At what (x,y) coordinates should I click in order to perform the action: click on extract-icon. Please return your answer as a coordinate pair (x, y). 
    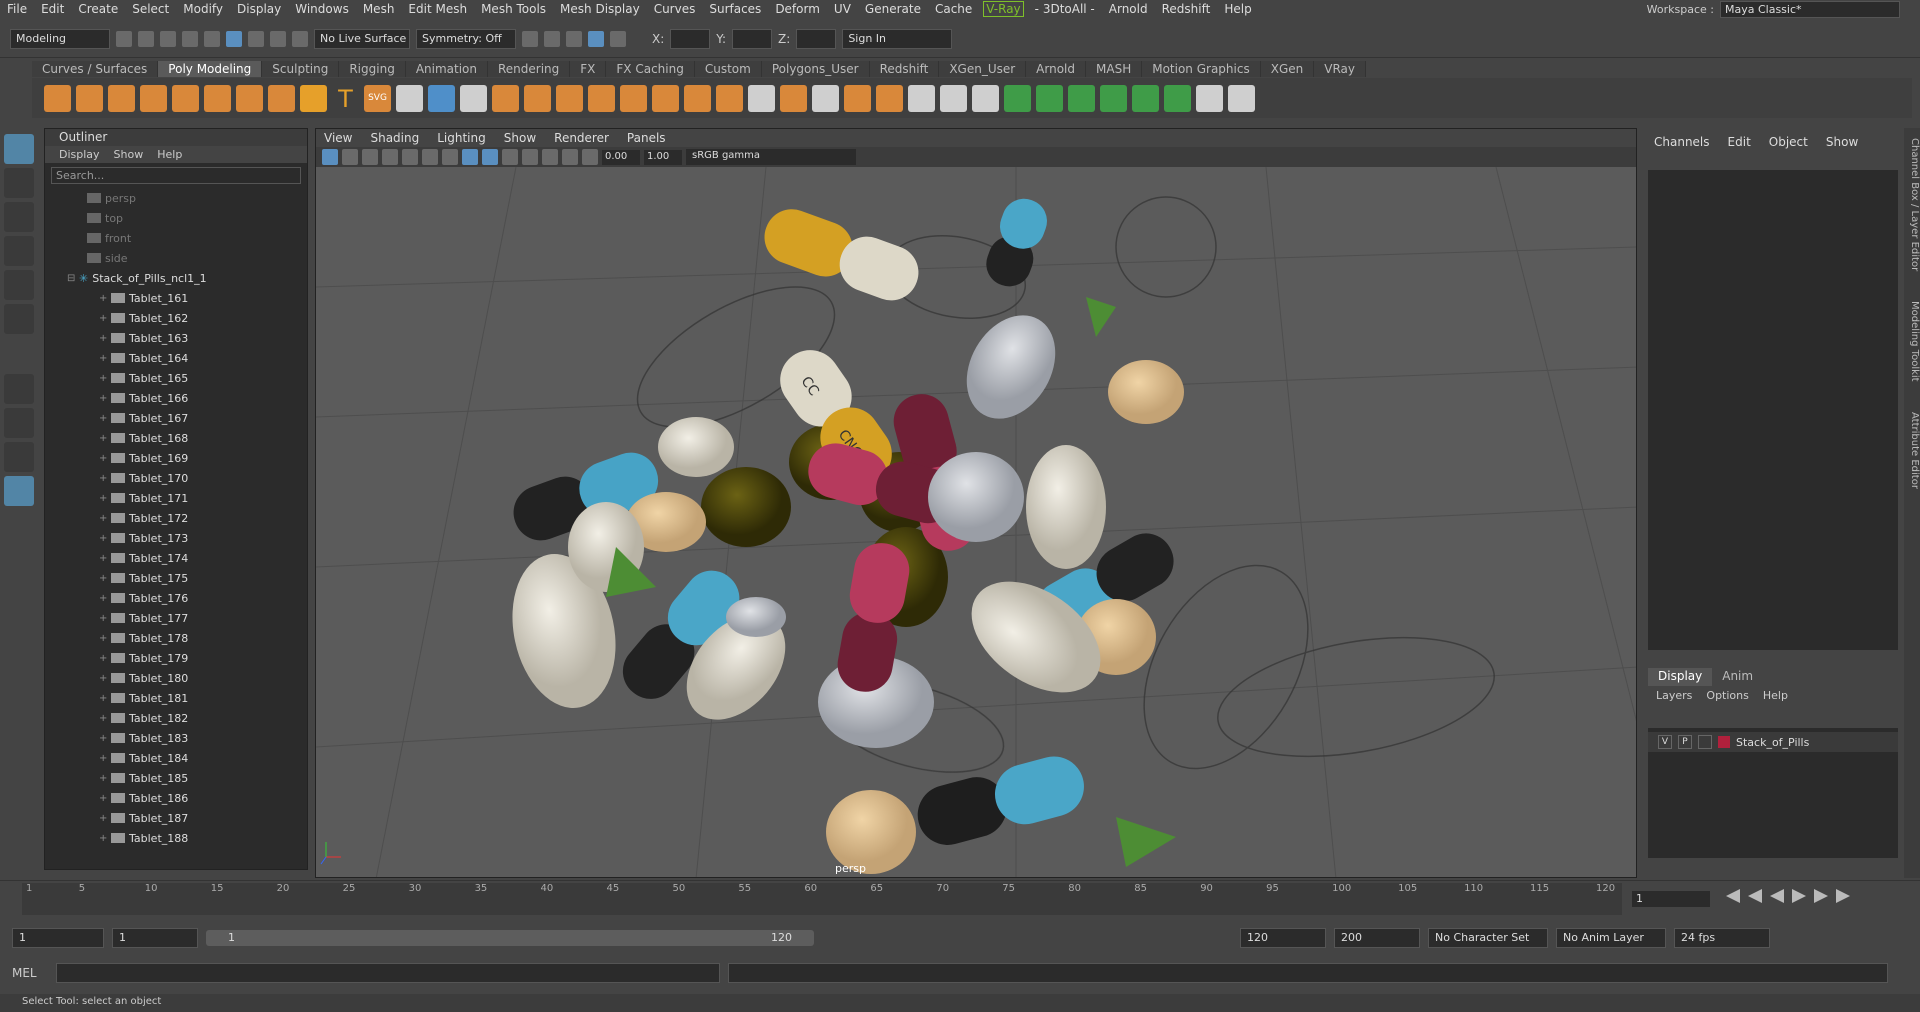
    Looking at the image, I should click on (569, 98).